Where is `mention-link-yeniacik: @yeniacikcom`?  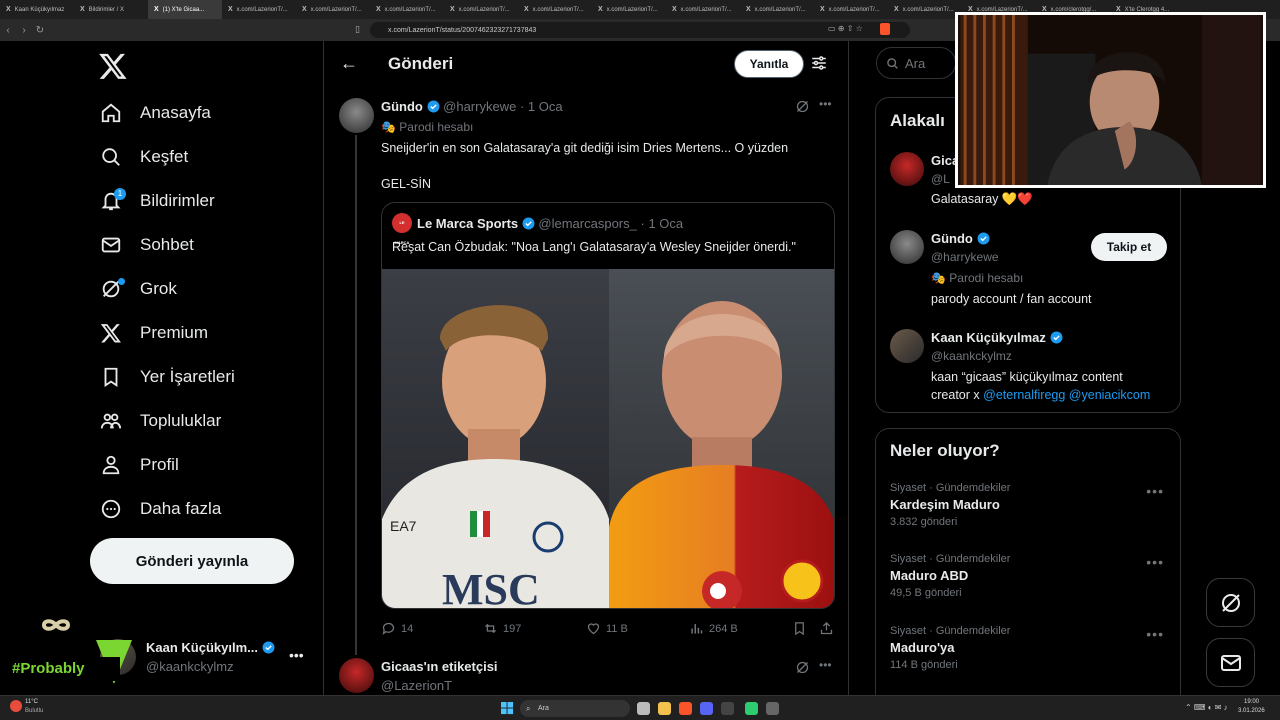
mention-link-yeniacik: @yeniacikcom is located at coordinates (1109, 395).